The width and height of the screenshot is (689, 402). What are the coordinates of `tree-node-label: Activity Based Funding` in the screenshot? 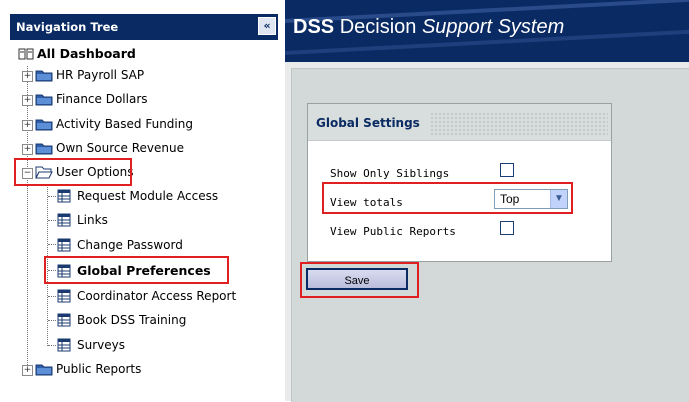 It's located at (124, 124).